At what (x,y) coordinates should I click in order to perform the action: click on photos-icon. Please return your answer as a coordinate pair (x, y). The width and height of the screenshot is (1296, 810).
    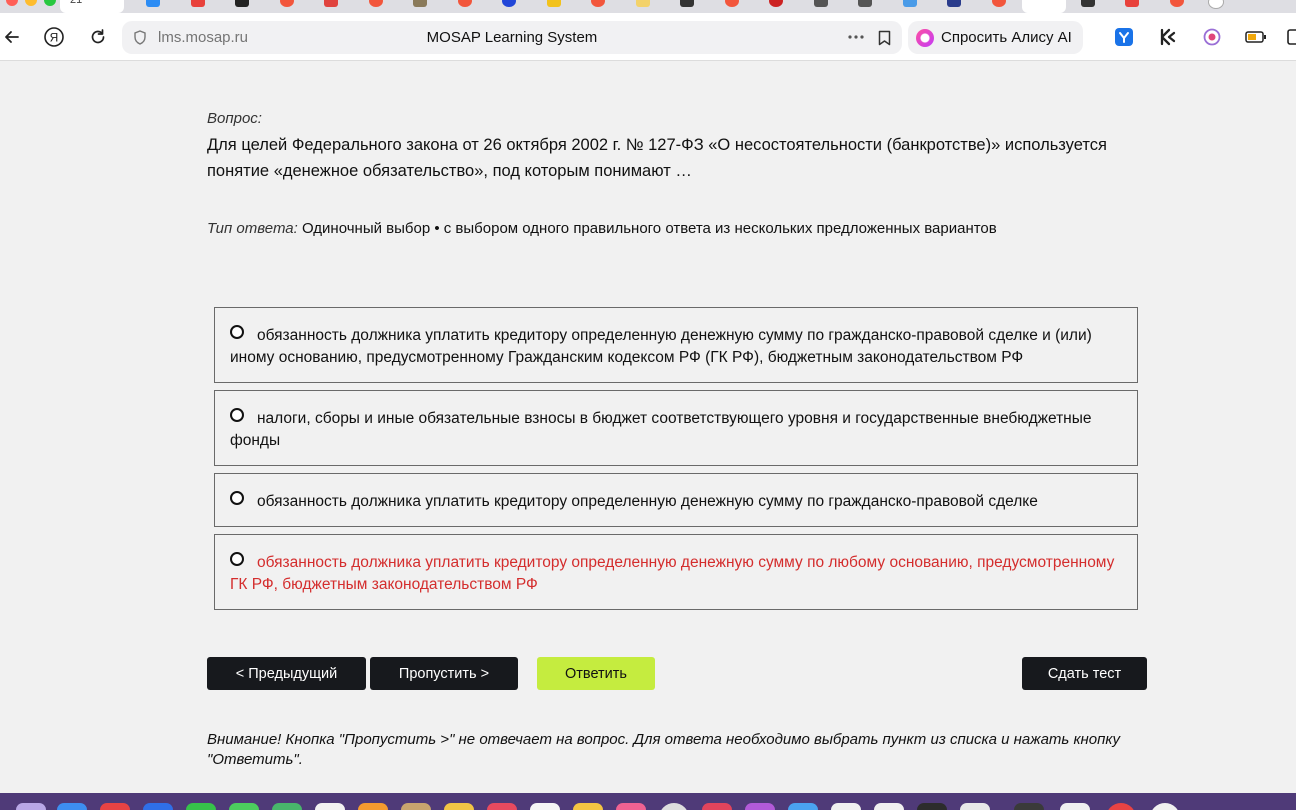
    Looking at the image, I should click on (330, 806).